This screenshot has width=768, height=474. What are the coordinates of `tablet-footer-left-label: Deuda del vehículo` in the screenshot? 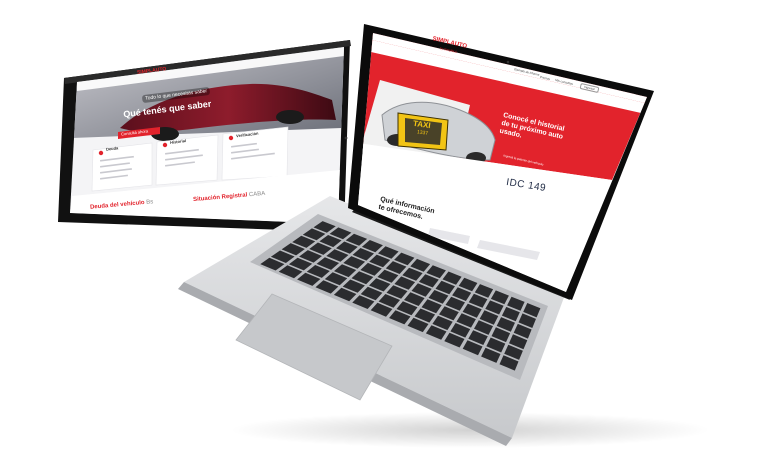 It's located at (117, 205).